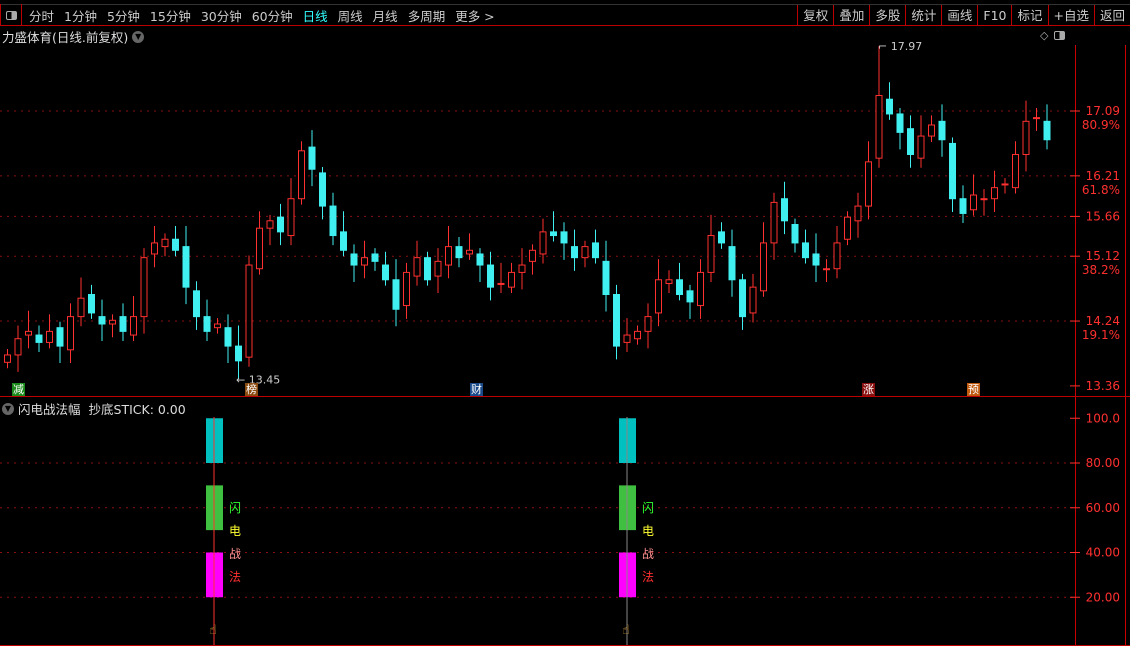 This screenshot has height=646, width=1130. I want to click on high-price-label: ⌐ 17.97, so click(900, 46).